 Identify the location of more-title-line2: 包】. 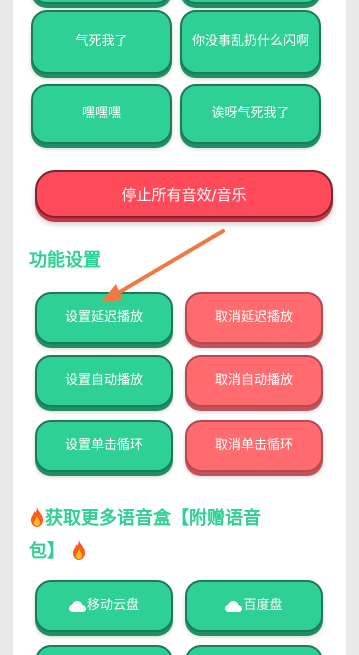
(47, 551).